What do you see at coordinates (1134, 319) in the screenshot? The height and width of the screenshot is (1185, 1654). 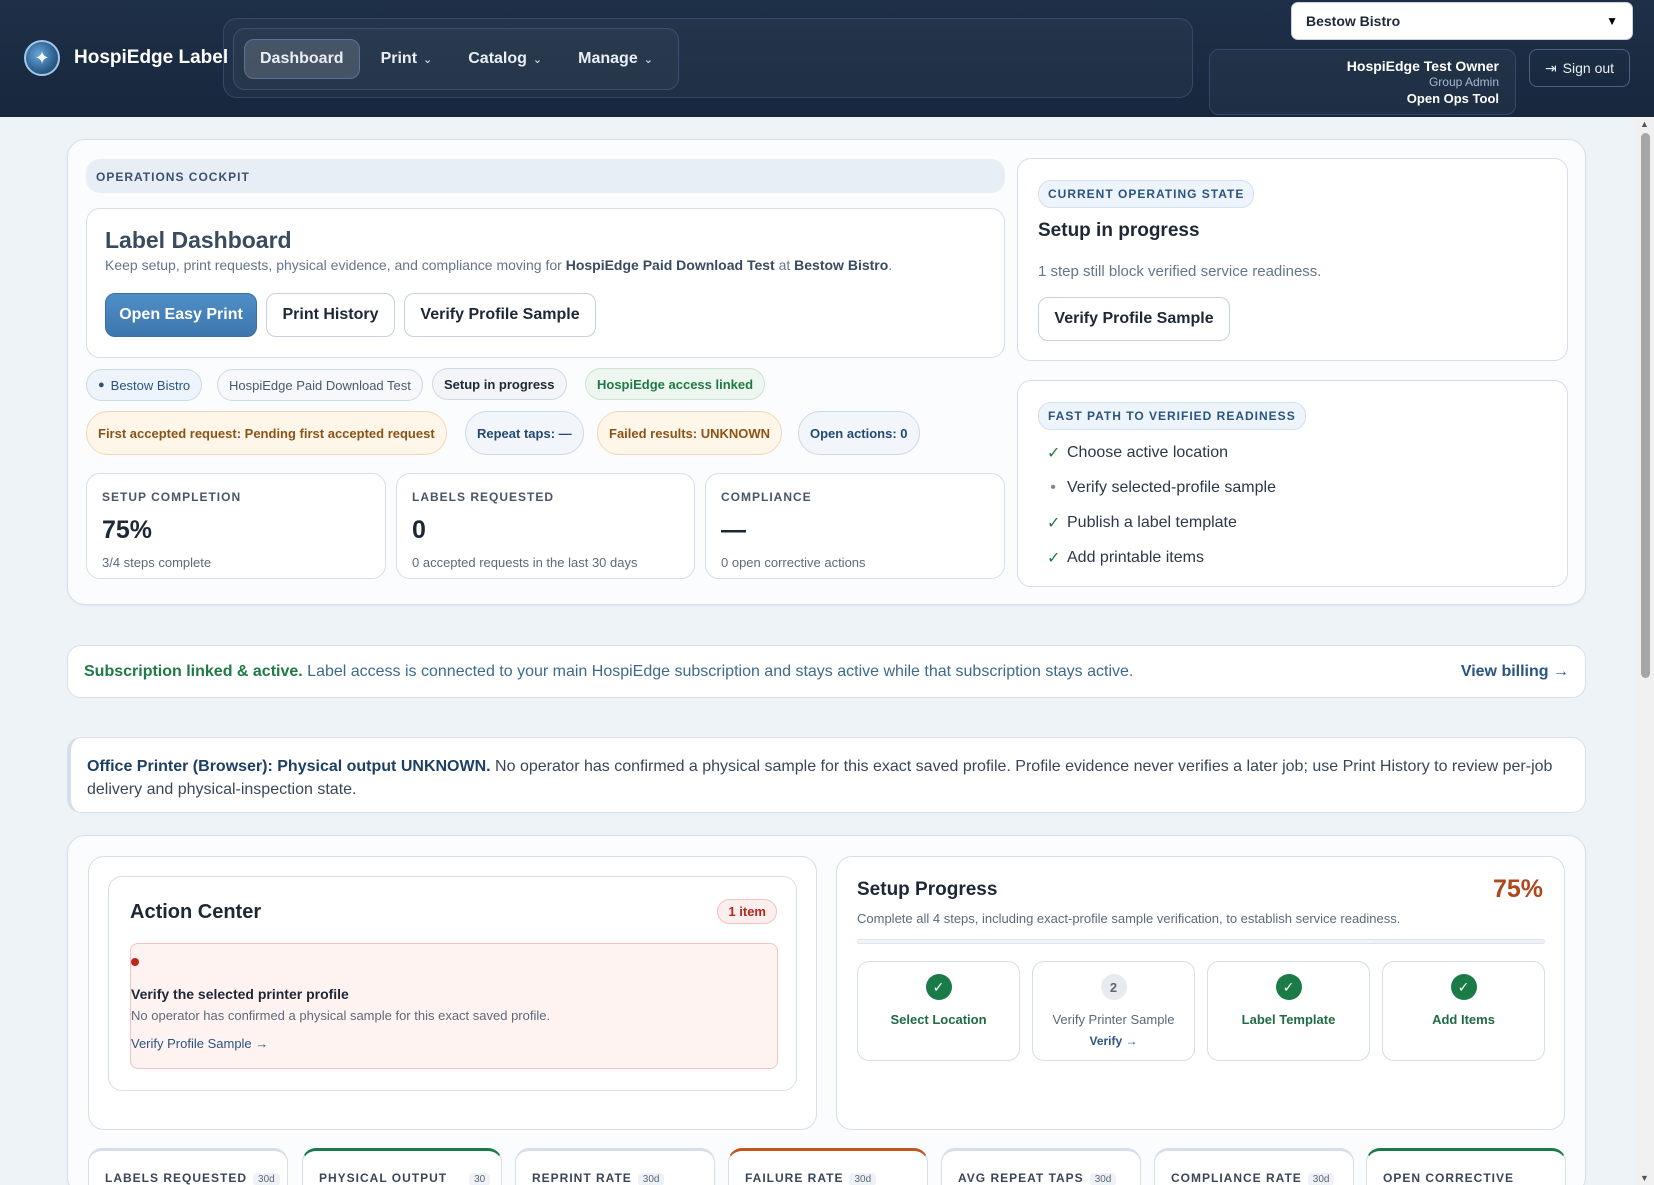 I see `operating-state-verify-button: Verify Profile Sample` at bounding box center [1134, 319].